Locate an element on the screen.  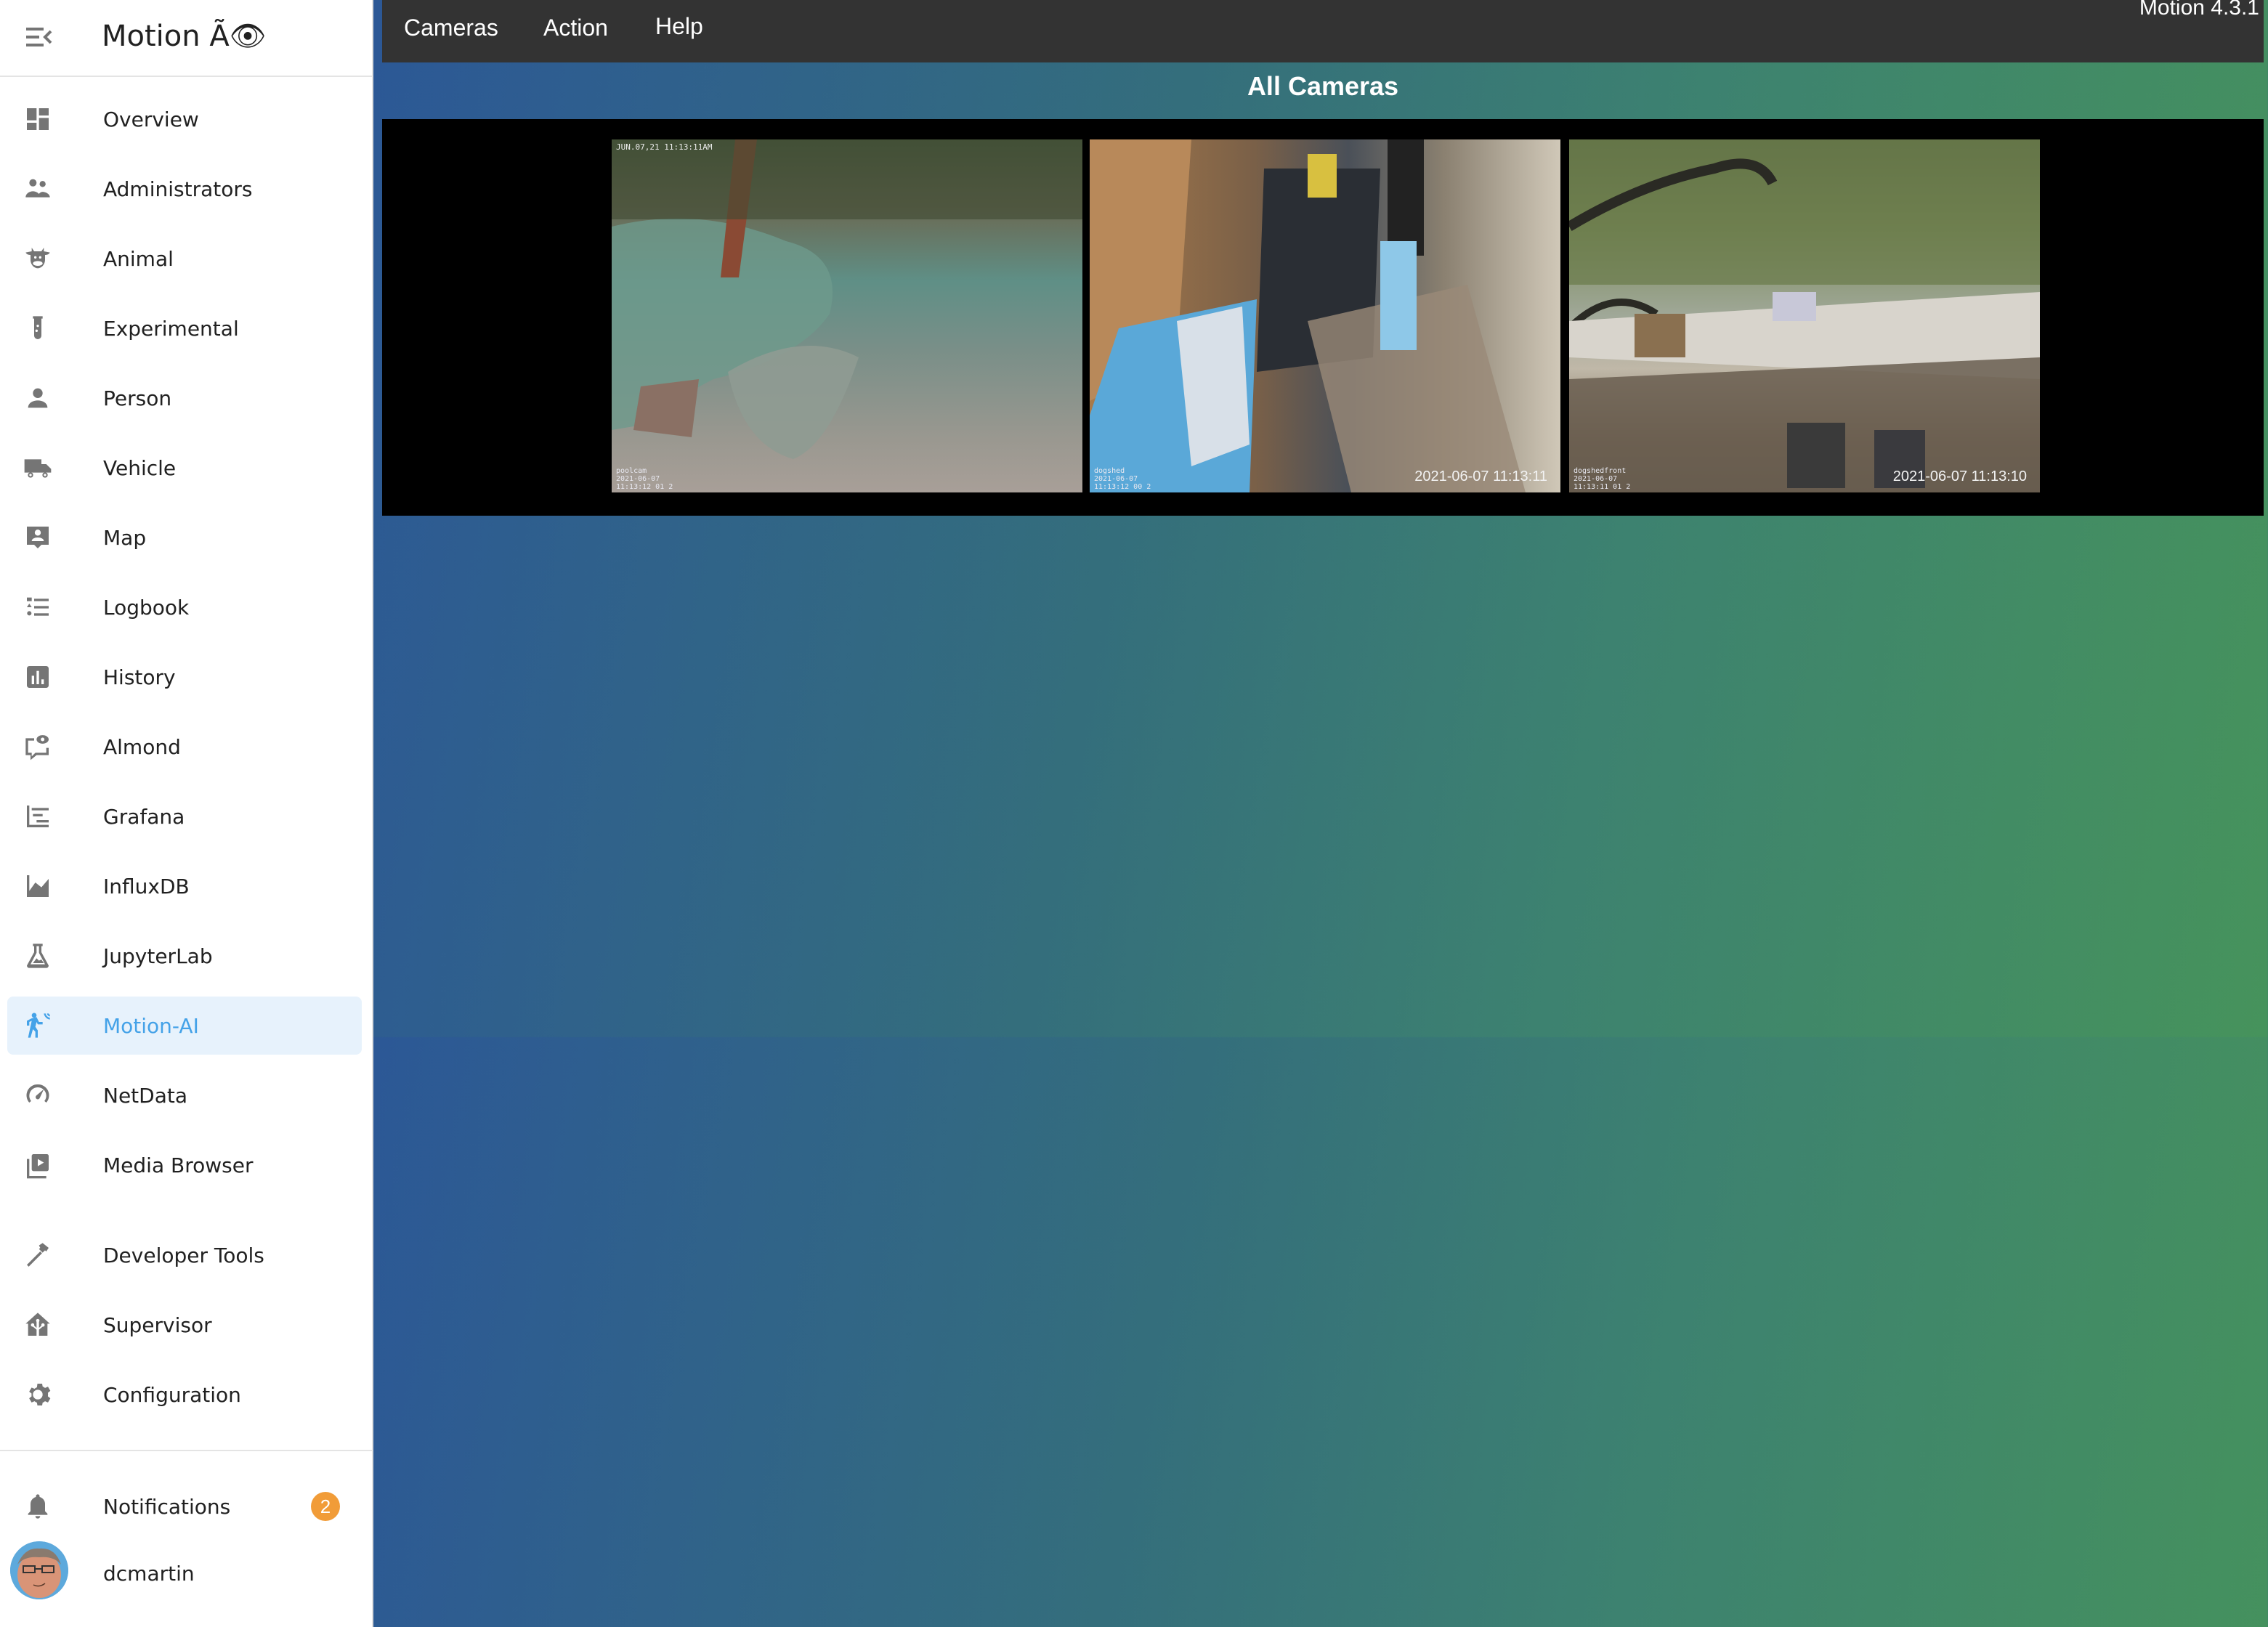
flask-icon is located at coordinates (37, 955).